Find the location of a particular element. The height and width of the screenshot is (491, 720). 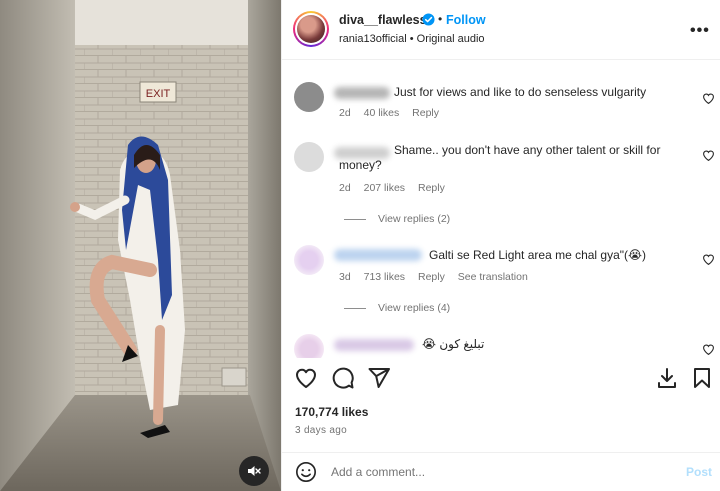

download-icon is located at coordinates (667, 378).